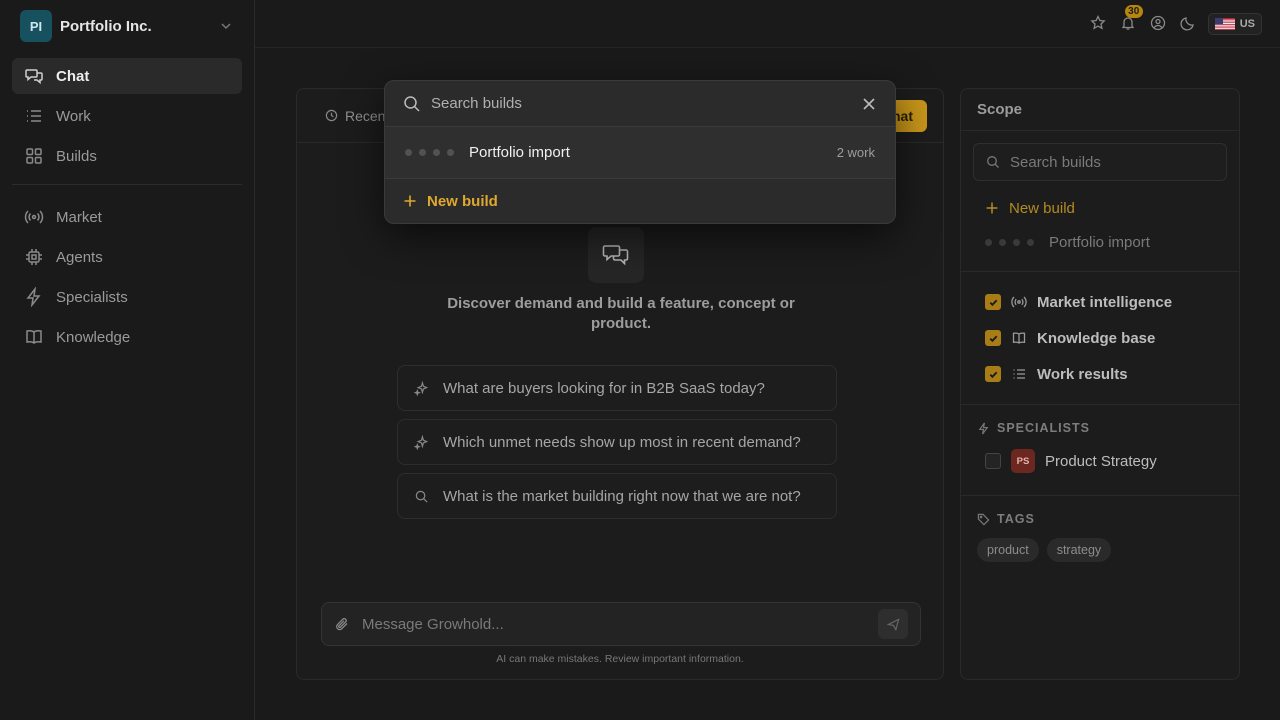 The height and width of the screenshot is (720, 1280). What do you see at coordinates (869, 104) in the screenshot?
I see `close-icon` at bounding box center [869, 104].